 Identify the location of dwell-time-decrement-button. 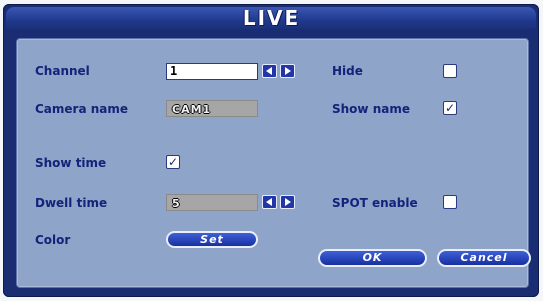
(269, 202).